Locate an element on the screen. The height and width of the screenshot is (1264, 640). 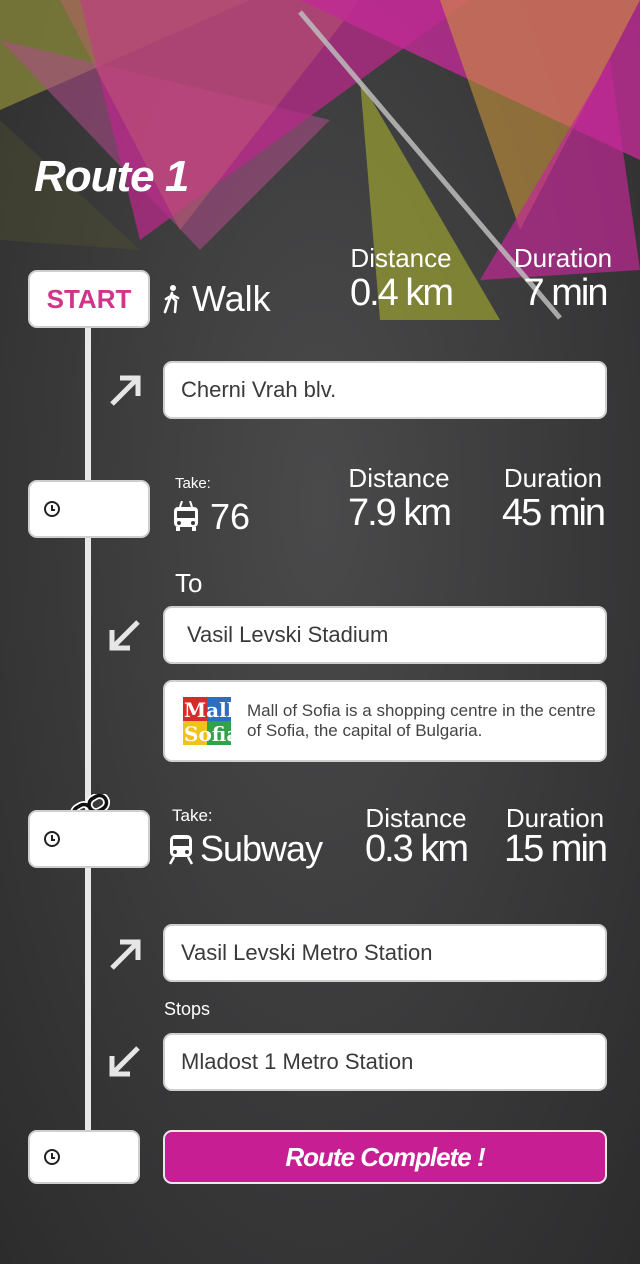
logo-bottom-text: Sofia is located at coordinates (212, 734).